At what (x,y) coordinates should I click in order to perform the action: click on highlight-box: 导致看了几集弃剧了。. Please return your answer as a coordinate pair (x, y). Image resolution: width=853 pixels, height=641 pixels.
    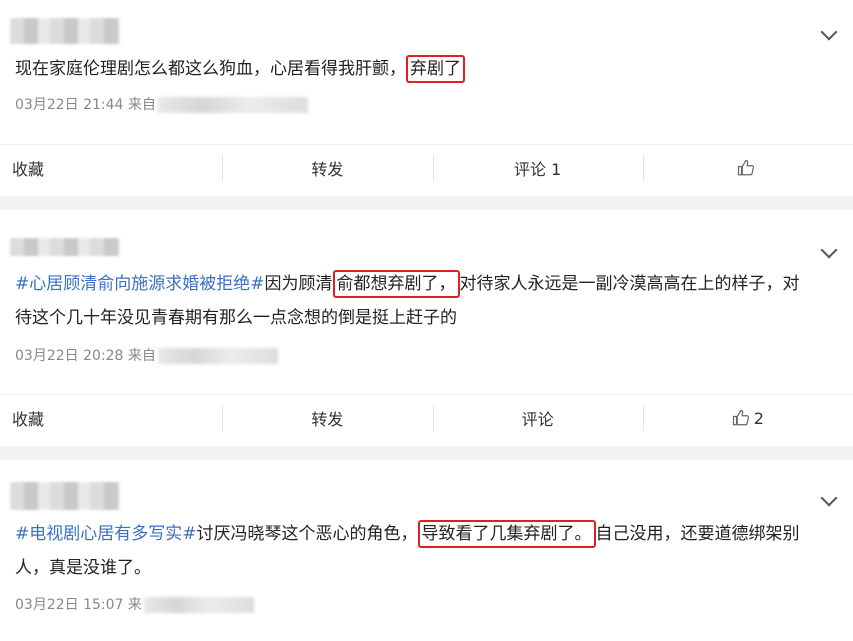
    Looking at the image, I should click on (506, 534).